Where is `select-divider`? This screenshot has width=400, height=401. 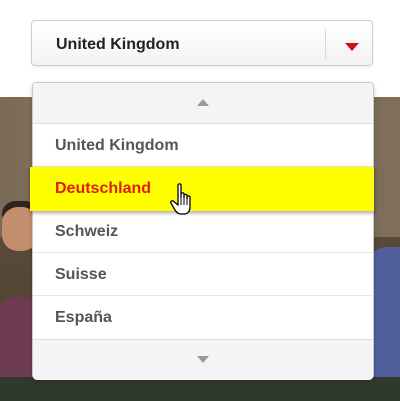 select-divider is located at coordinates (325, 44).